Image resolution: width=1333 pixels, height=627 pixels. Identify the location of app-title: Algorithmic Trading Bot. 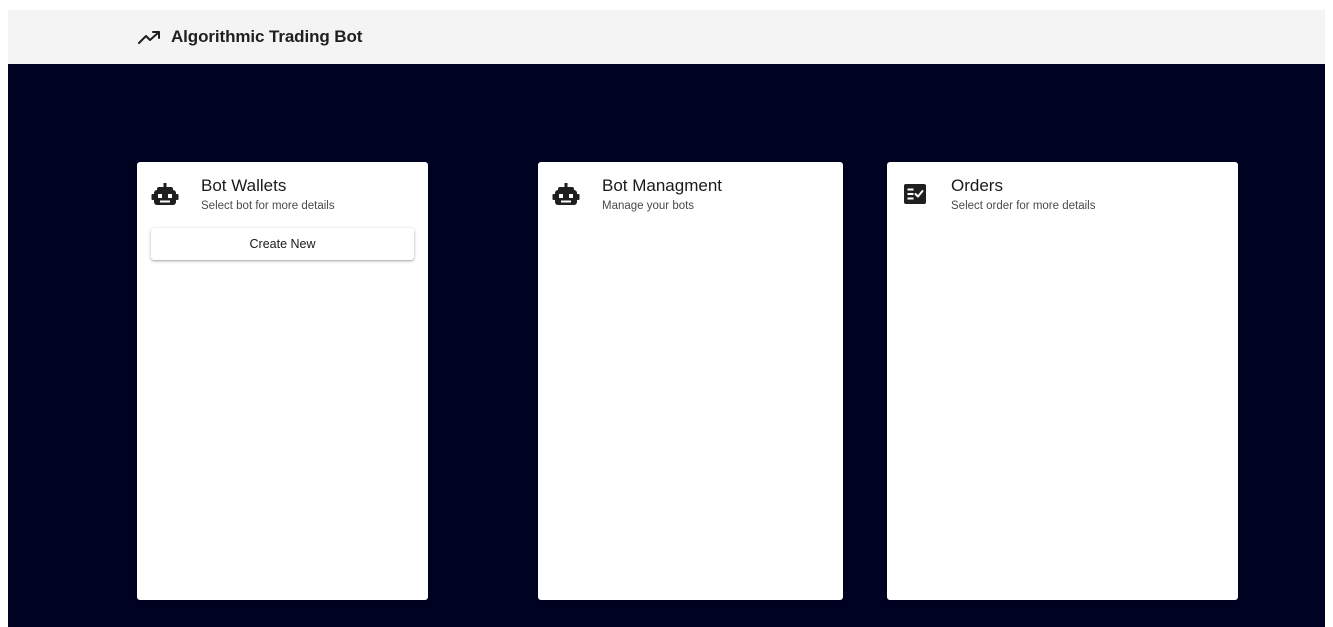
(267, 36).